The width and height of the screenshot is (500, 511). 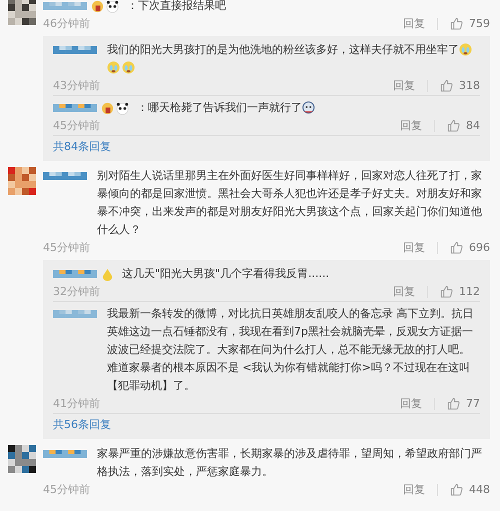 What do you see at coordinates (473, 125) in the screenshot?
I see `like-count: 84` at bounding box center [473, 125].